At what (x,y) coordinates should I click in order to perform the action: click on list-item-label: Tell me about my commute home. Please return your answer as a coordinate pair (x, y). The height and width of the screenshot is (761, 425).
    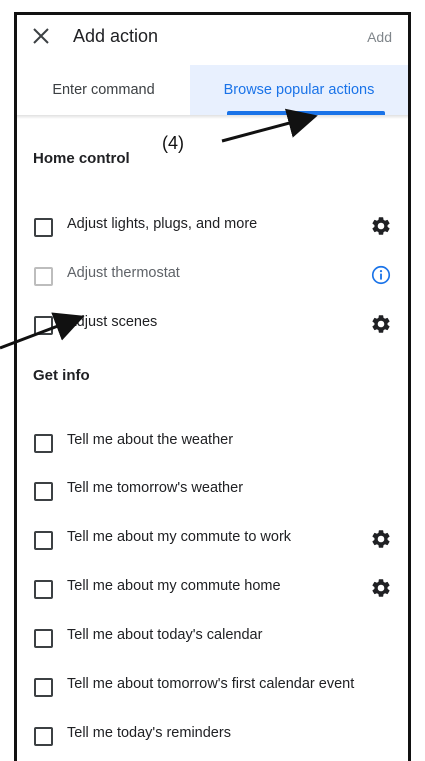
    Looking at the image, I should click on (174, 586).